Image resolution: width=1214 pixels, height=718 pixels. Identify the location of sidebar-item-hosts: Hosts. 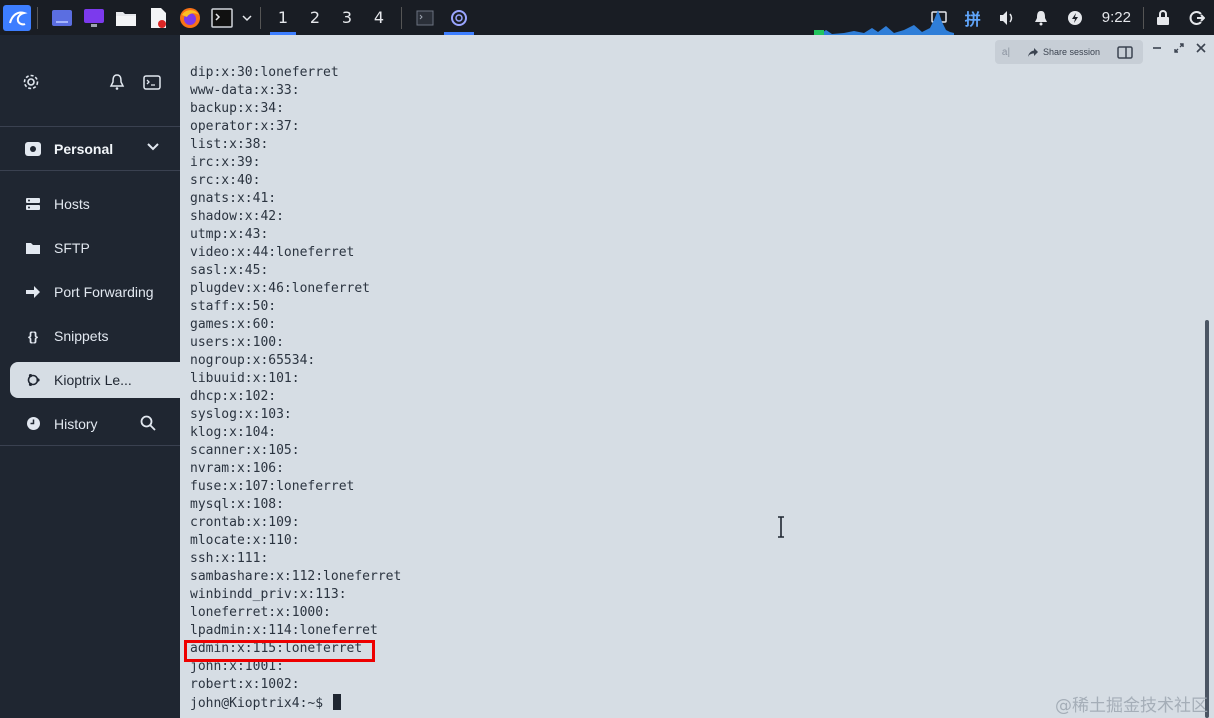
(90, 204).